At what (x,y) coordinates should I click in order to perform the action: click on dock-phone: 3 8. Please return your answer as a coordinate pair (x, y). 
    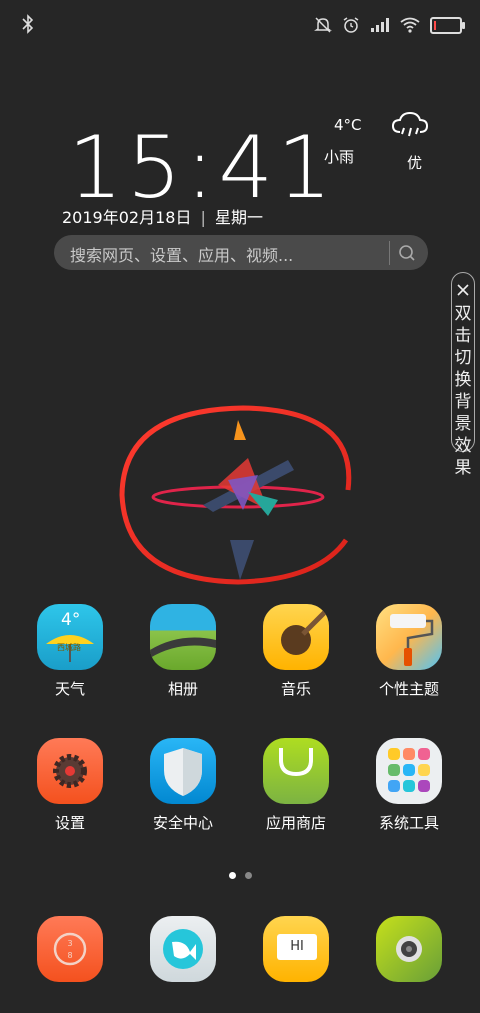
    Looking at the image, I should click on (70, 949).